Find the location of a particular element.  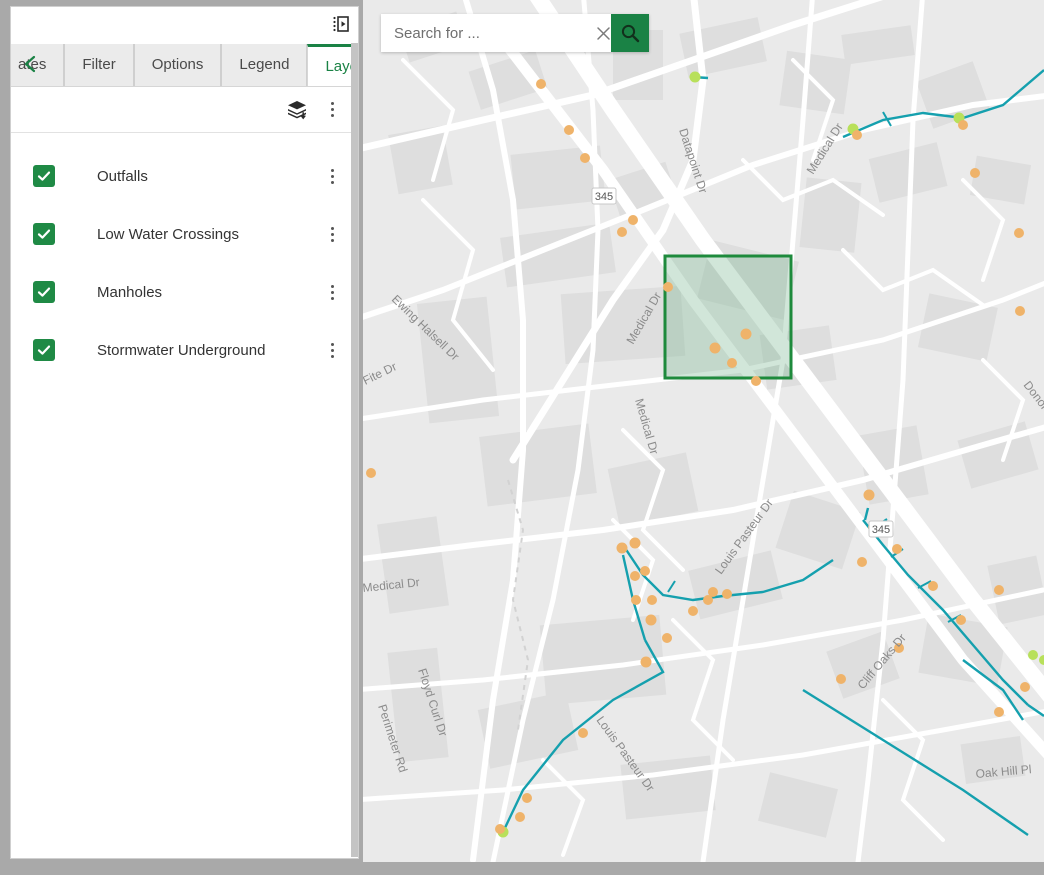

search-input is located at coordinates (488, 33).